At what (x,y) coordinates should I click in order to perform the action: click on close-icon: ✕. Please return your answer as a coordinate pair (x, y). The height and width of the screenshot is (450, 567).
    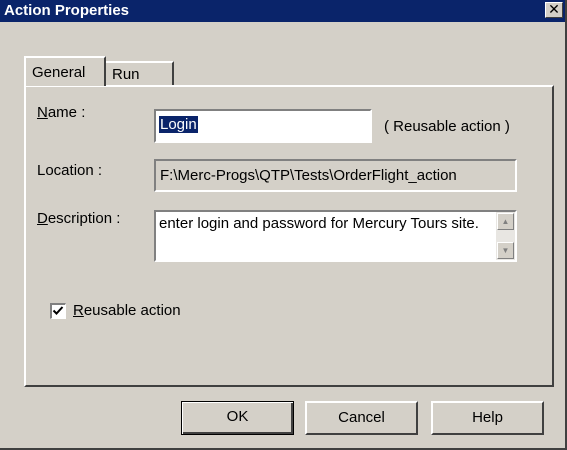
    Looking at the image, I should click on (554, 9).